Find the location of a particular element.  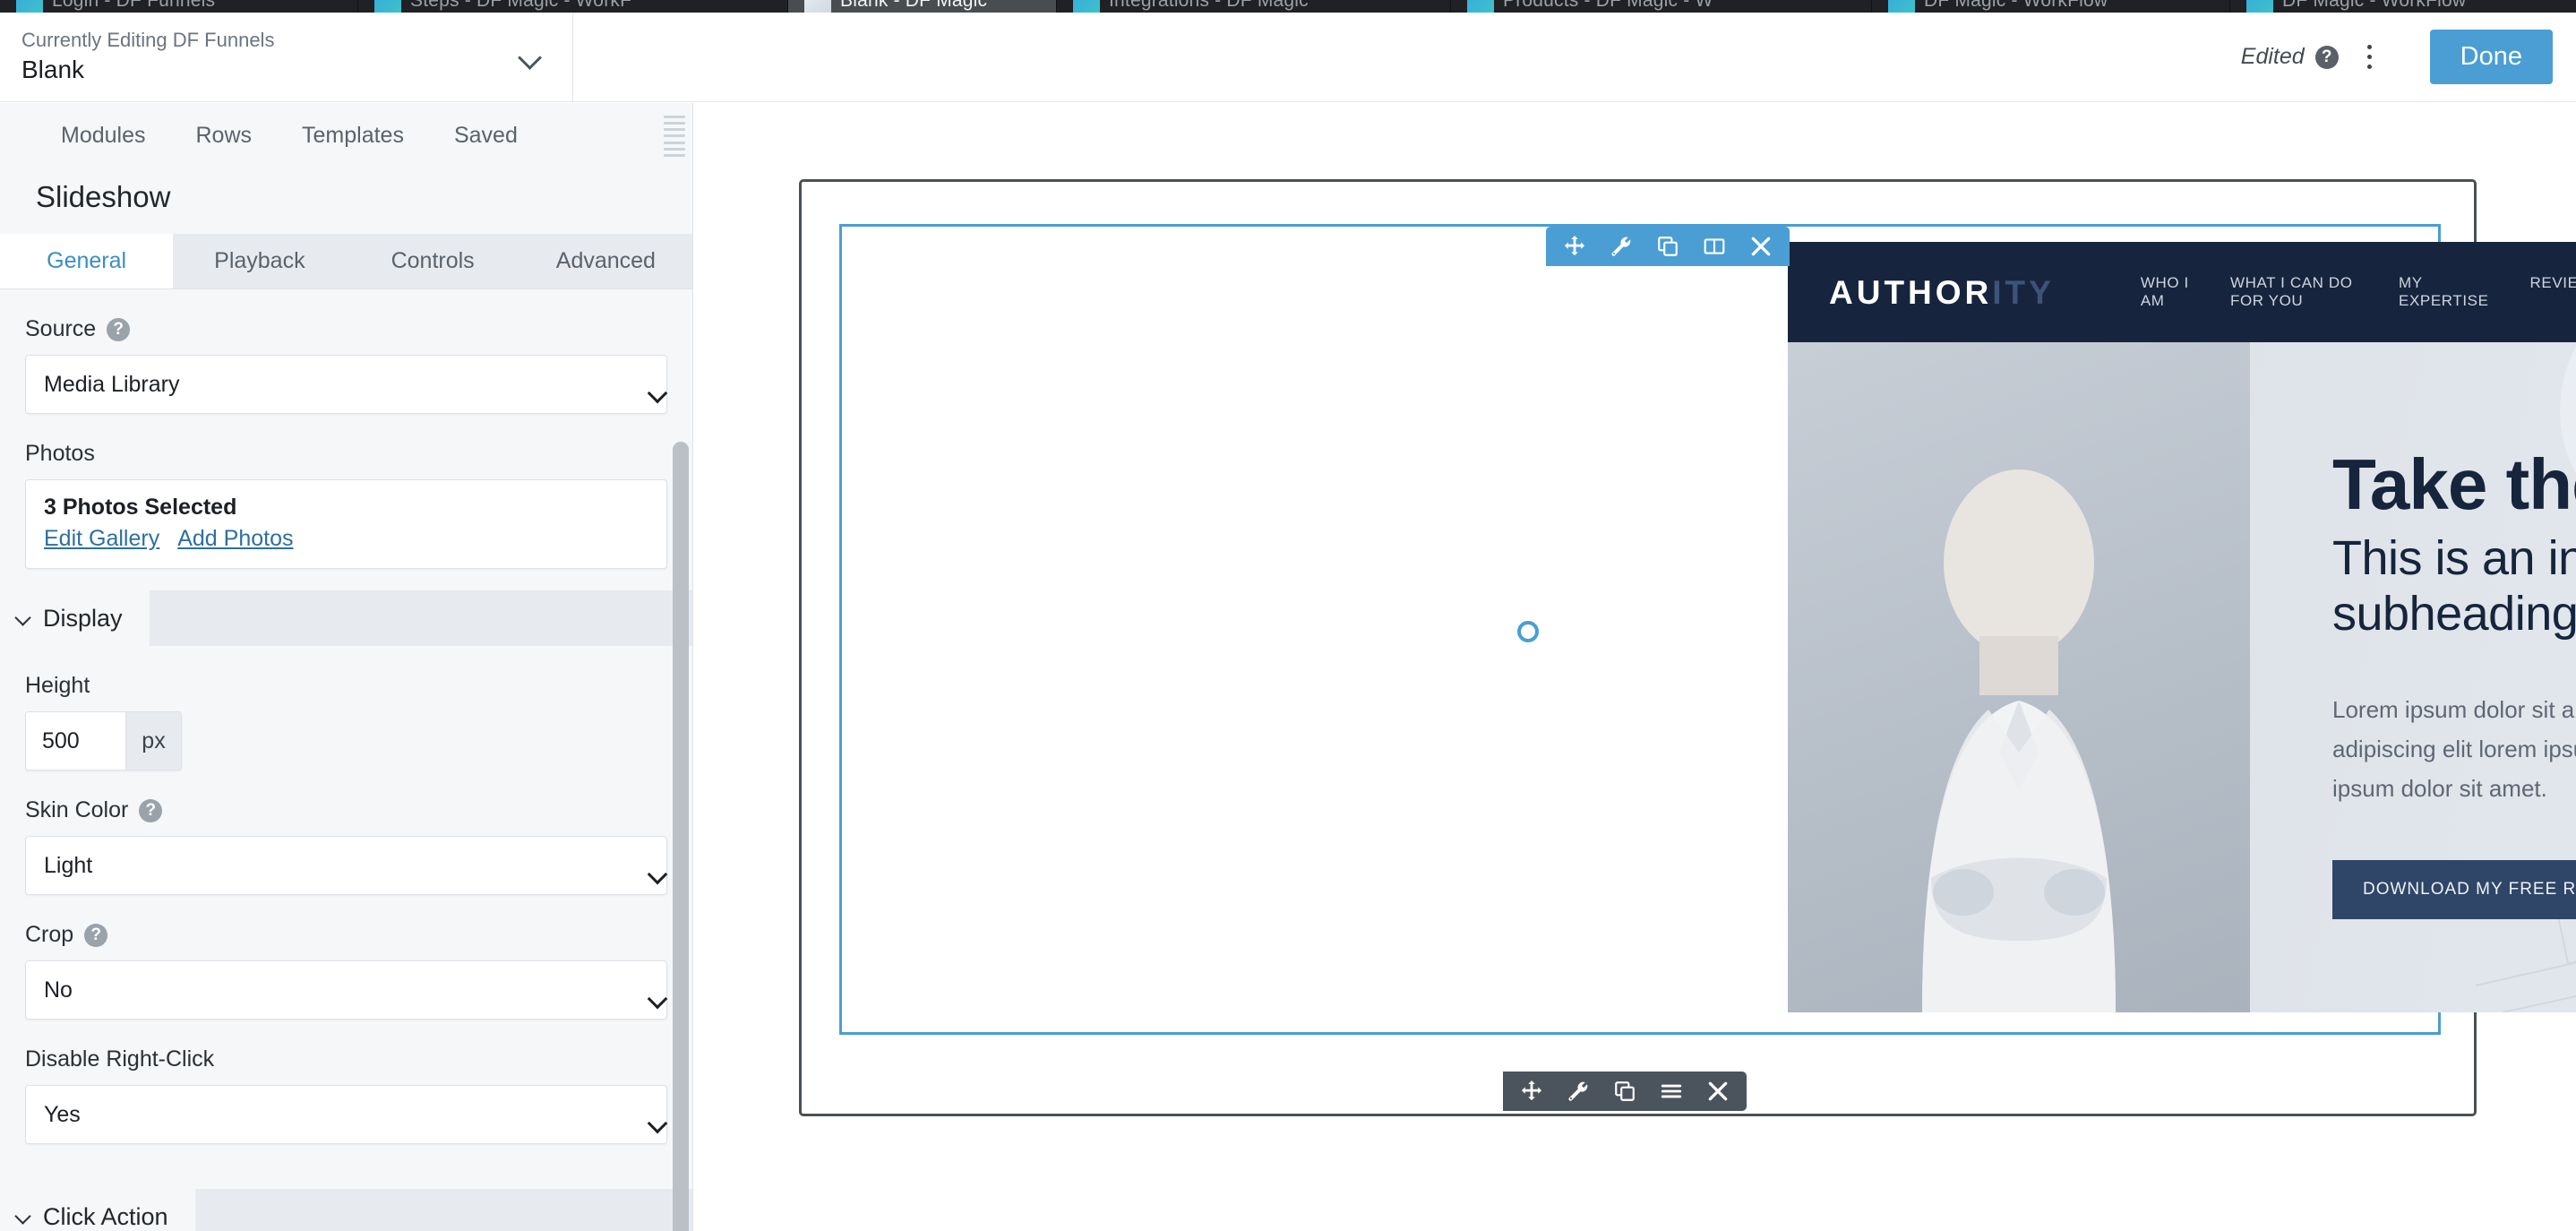

crop-select: No is located at coordinates (346, 990).